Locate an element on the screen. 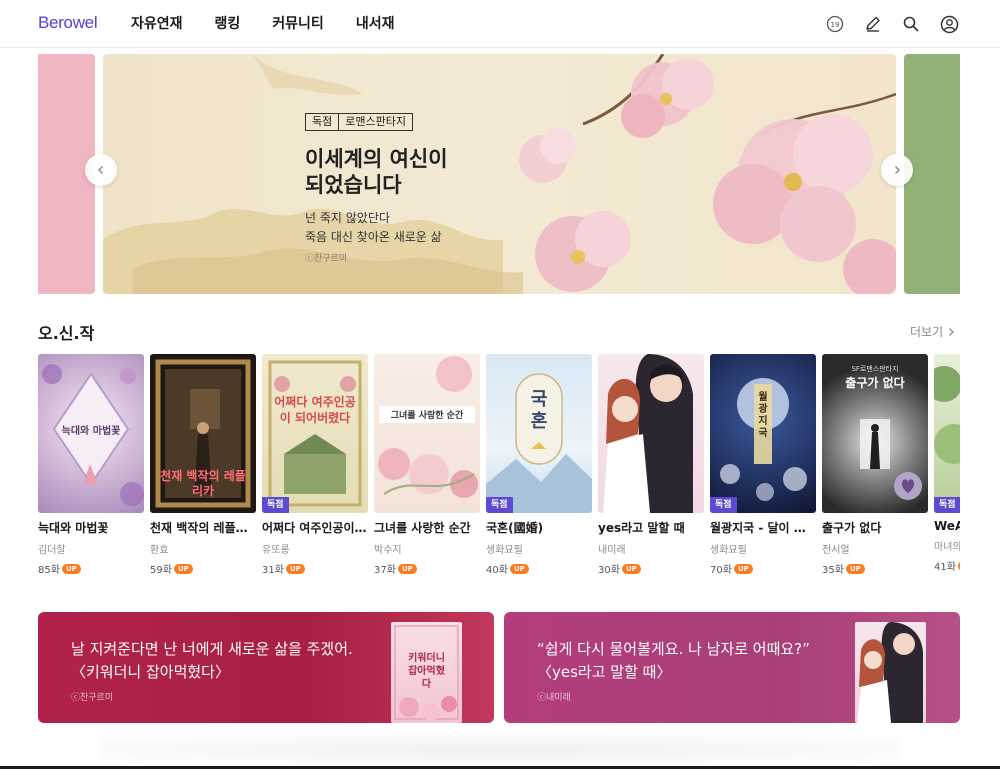 This screenshot has width=1000, height=769. chevron-left-icon is located at coordinates (100, 170).